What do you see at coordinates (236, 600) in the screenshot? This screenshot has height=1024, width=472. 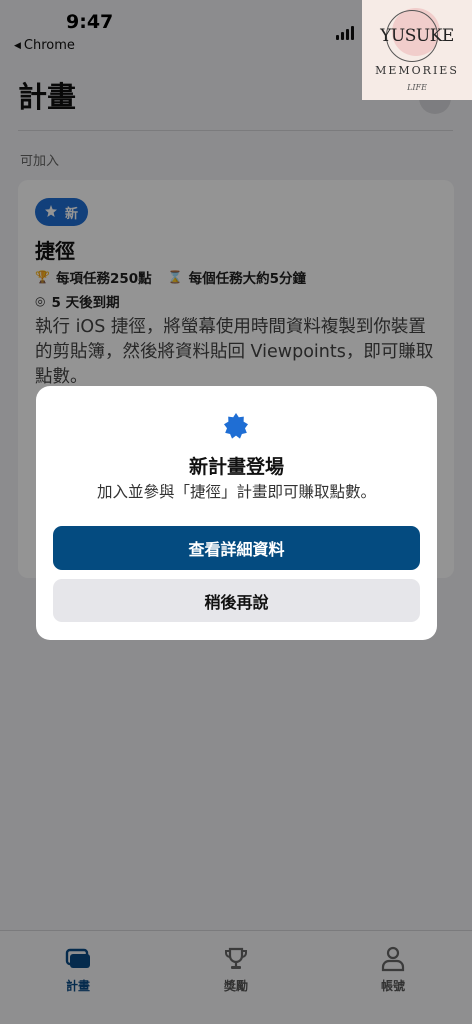 I see `later-button: 稍後再說` at bounding box center [236, 600].